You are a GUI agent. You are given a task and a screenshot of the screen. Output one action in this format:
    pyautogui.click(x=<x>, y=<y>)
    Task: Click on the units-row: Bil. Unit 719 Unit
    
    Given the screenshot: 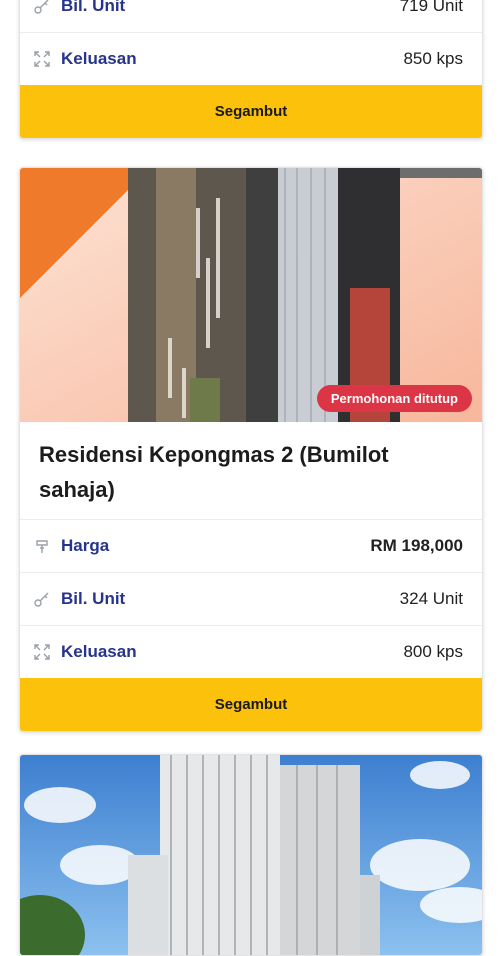 What is the action you would take?
    pyautogui.click(x=251, y=16)
    